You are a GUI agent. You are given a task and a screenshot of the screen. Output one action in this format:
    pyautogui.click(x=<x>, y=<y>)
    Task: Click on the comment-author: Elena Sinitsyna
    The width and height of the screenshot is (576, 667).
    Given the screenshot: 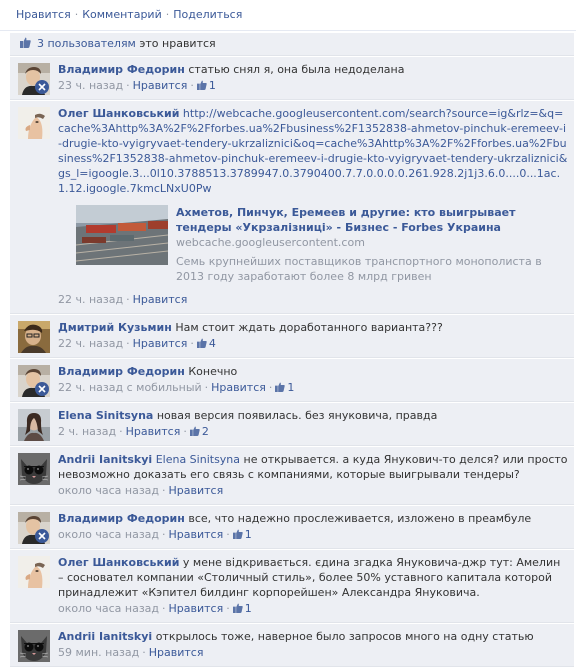 What is the action you would take?
    pyautogui.click(x=105, y=415)
    